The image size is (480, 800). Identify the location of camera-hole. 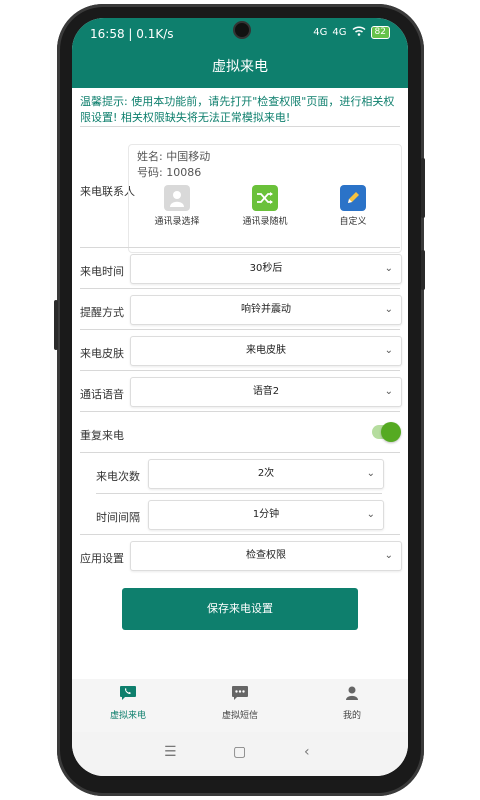
(242, 30).